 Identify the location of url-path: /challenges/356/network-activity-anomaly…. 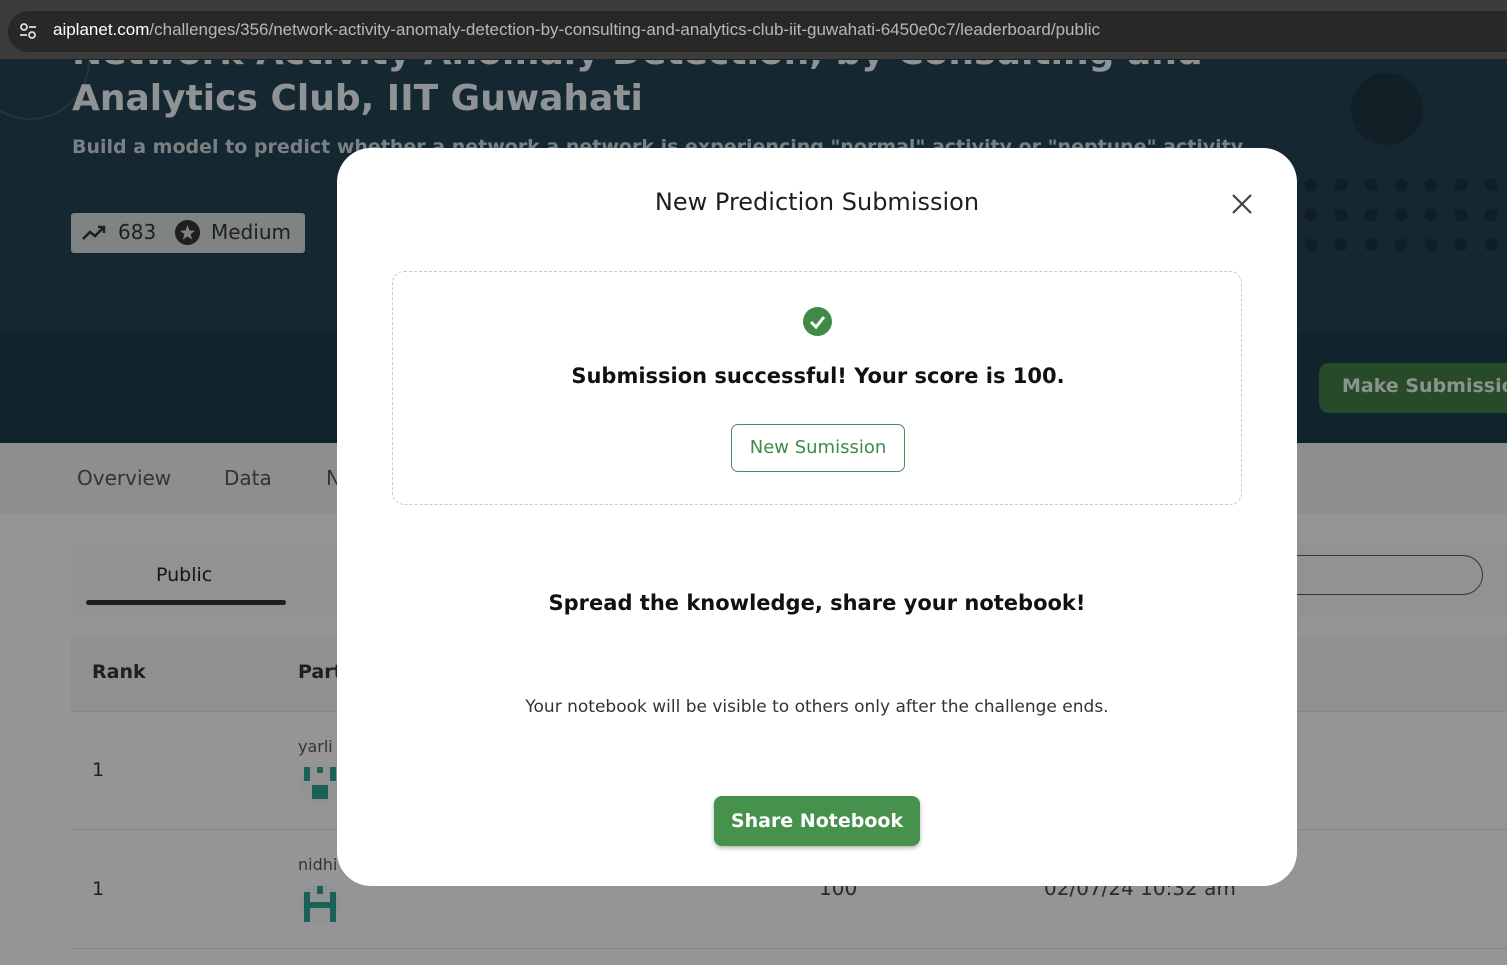
(625, 29).